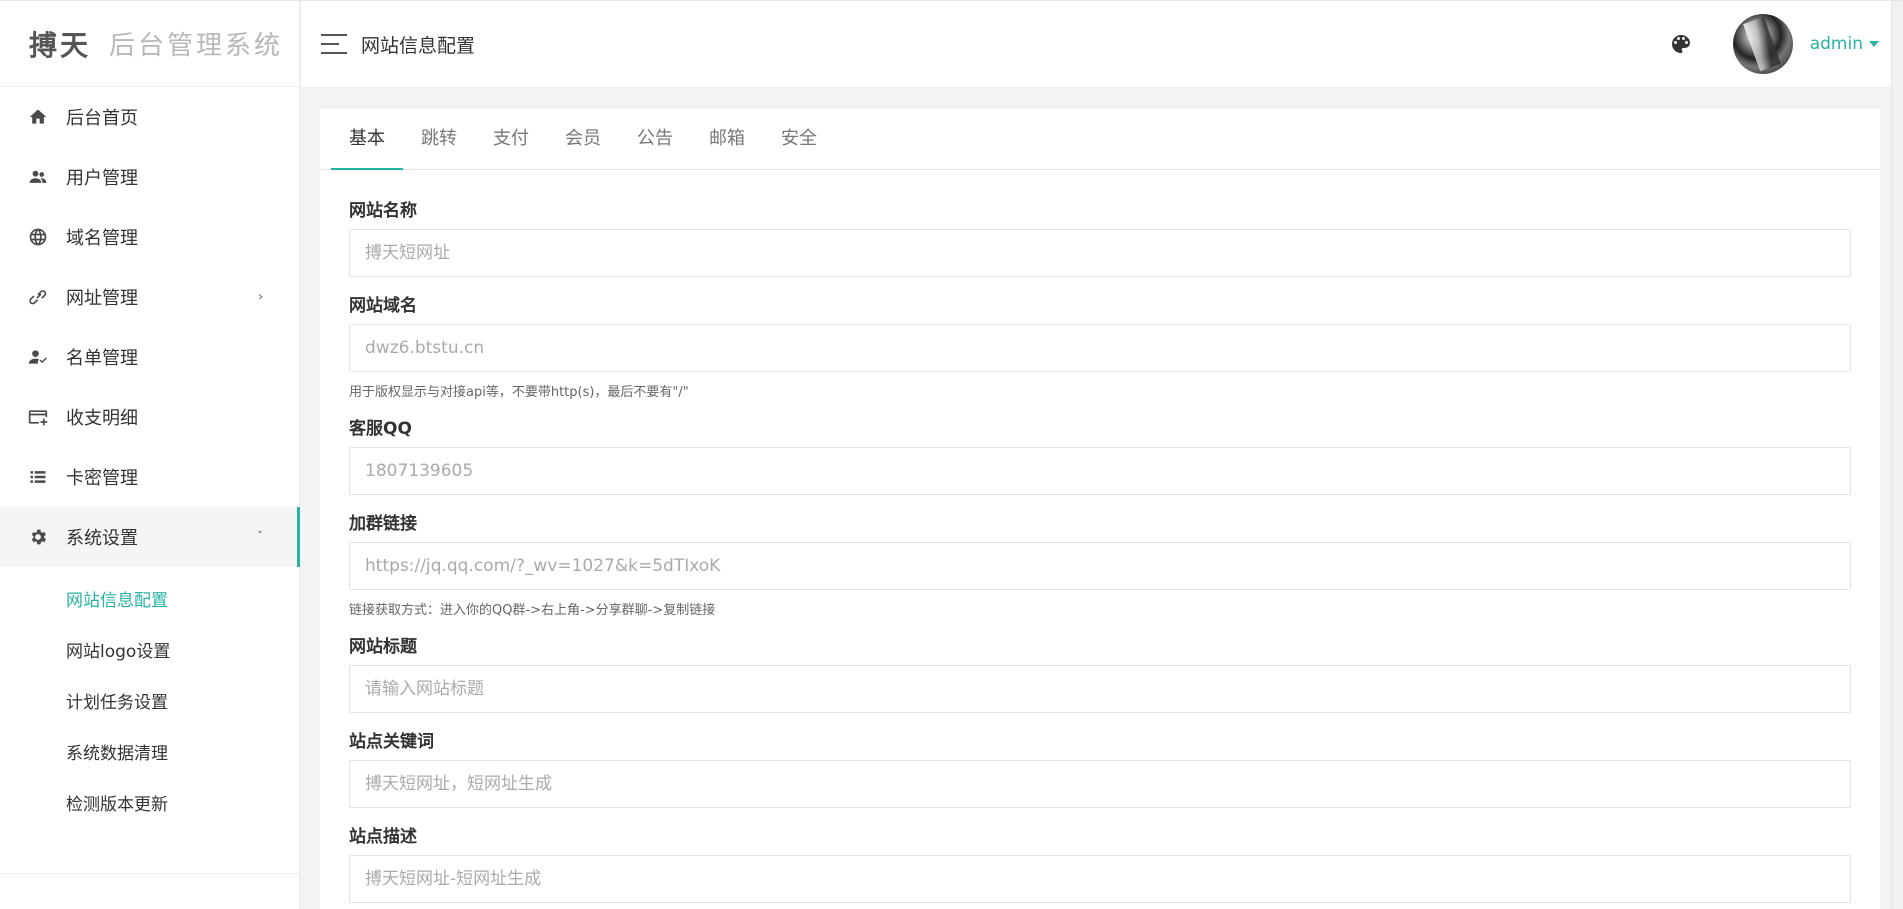 The width and height of the screenshot is (1903, 909). What do you see at coordinates (260, 296) in the screenshot?
I see `chevron-right-icon: ›` at bounding box center [260, 296].